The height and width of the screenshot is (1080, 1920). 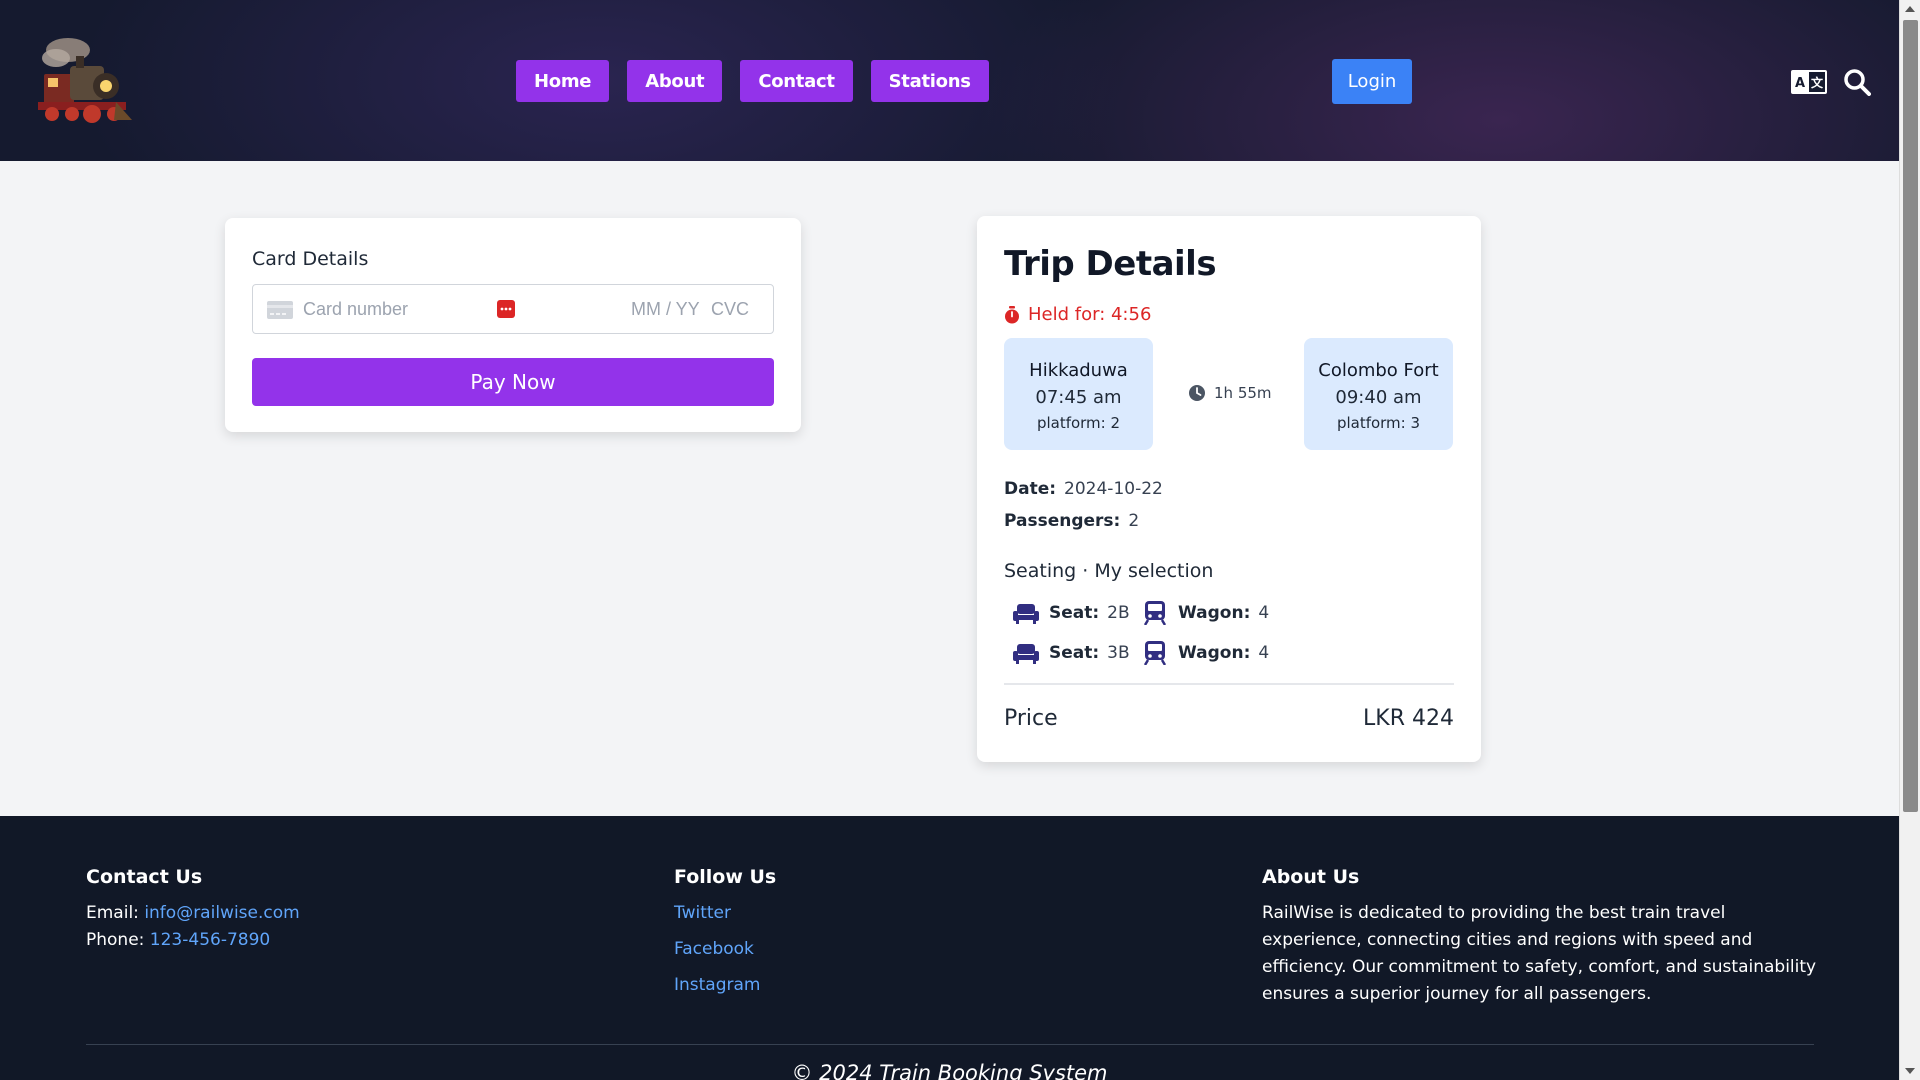 I want to click on scroll-up-arrow-icon, so click(x=1910, y=9).